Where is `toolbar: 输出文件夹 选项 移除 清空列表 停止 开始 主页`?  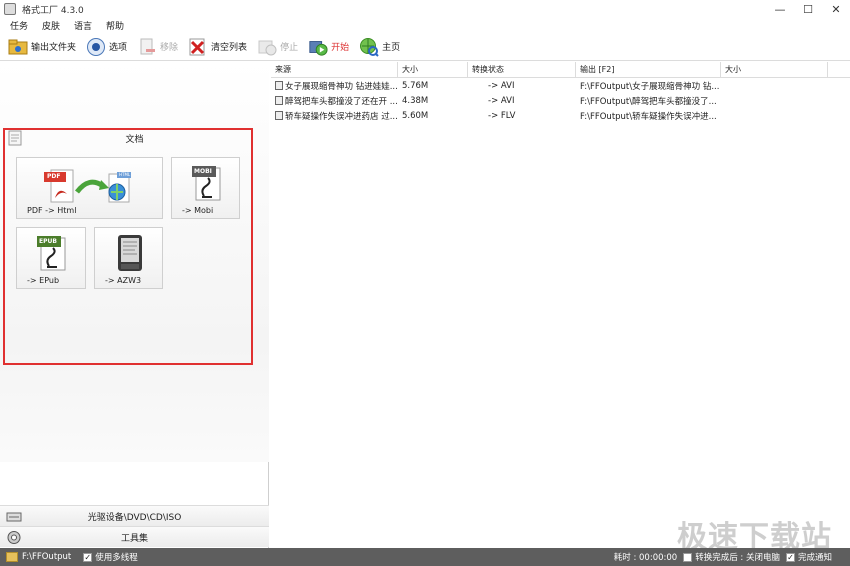 toolbar: 输出文件夹 选项 移除 清空列表 停止 开始 主页 is located at coordinates (425, 47).